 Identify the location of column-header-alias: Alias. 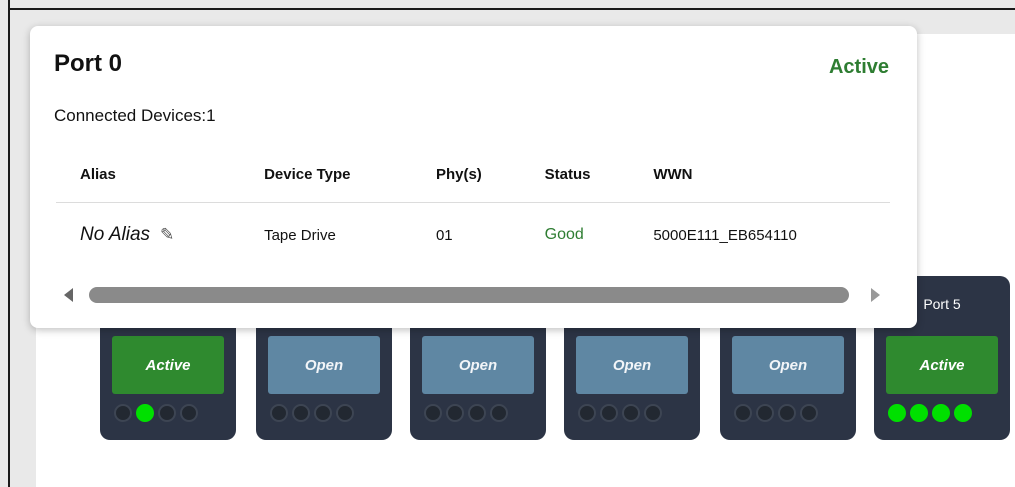
(148, 178).